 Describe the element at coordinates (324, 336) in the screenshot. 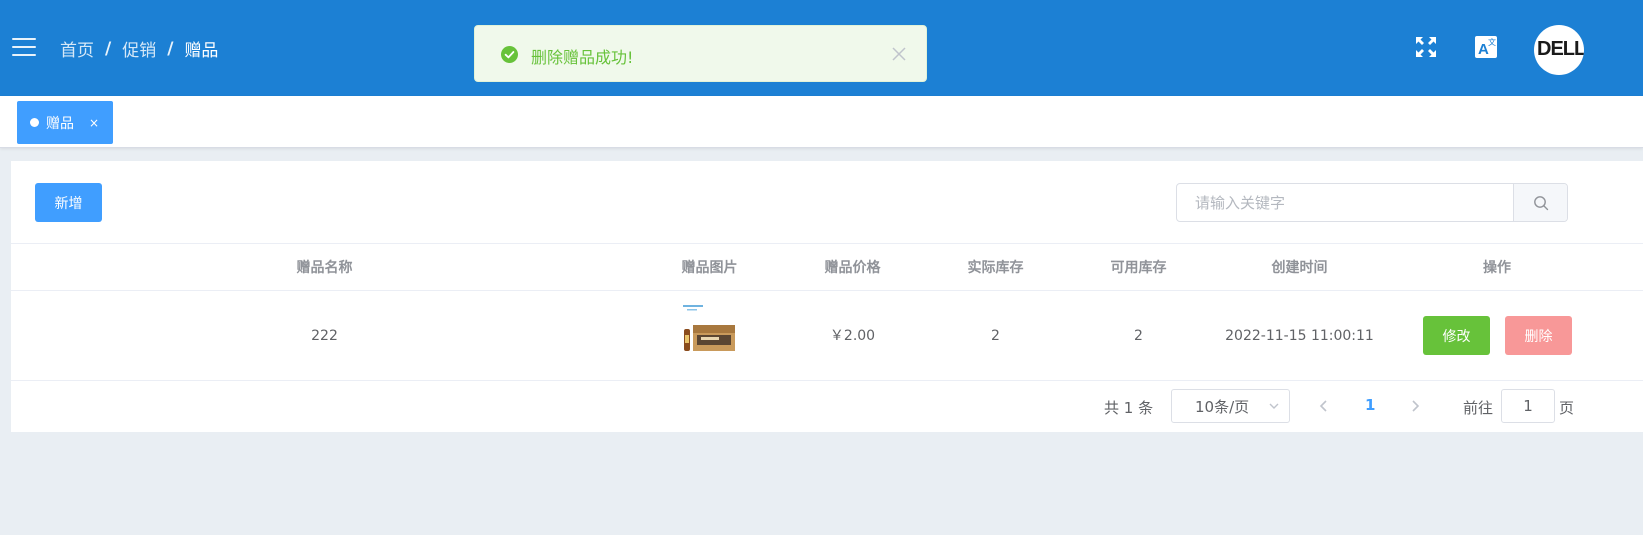

I see `cell-name: 222` at that location.